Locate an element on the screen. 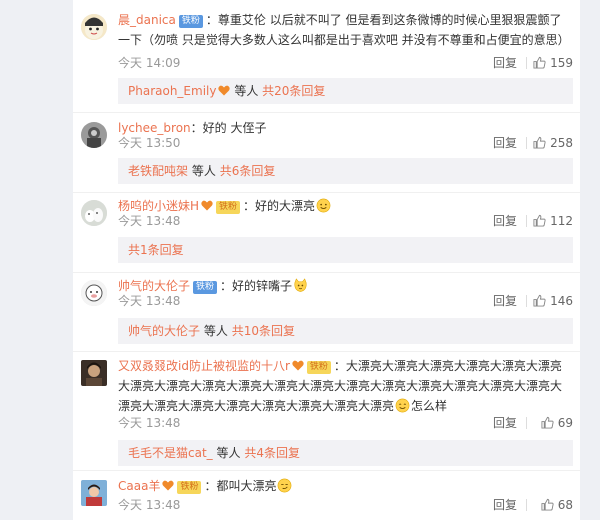 The image size is (600, 520). comment-text: Caaa羊 铁粉 ：都叫大漂亮 is located at coordinates (345, 486).